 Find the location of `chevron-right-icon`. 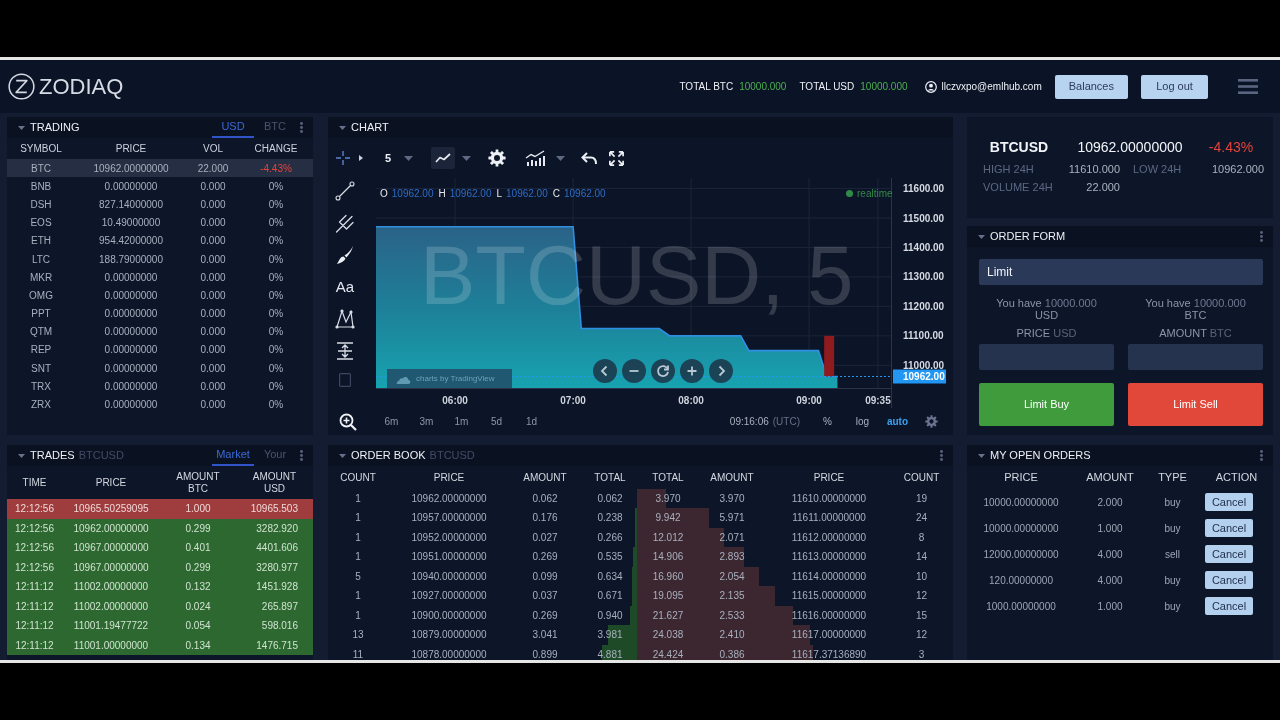

chevron-right-icon is located at coordinates (721, 371).